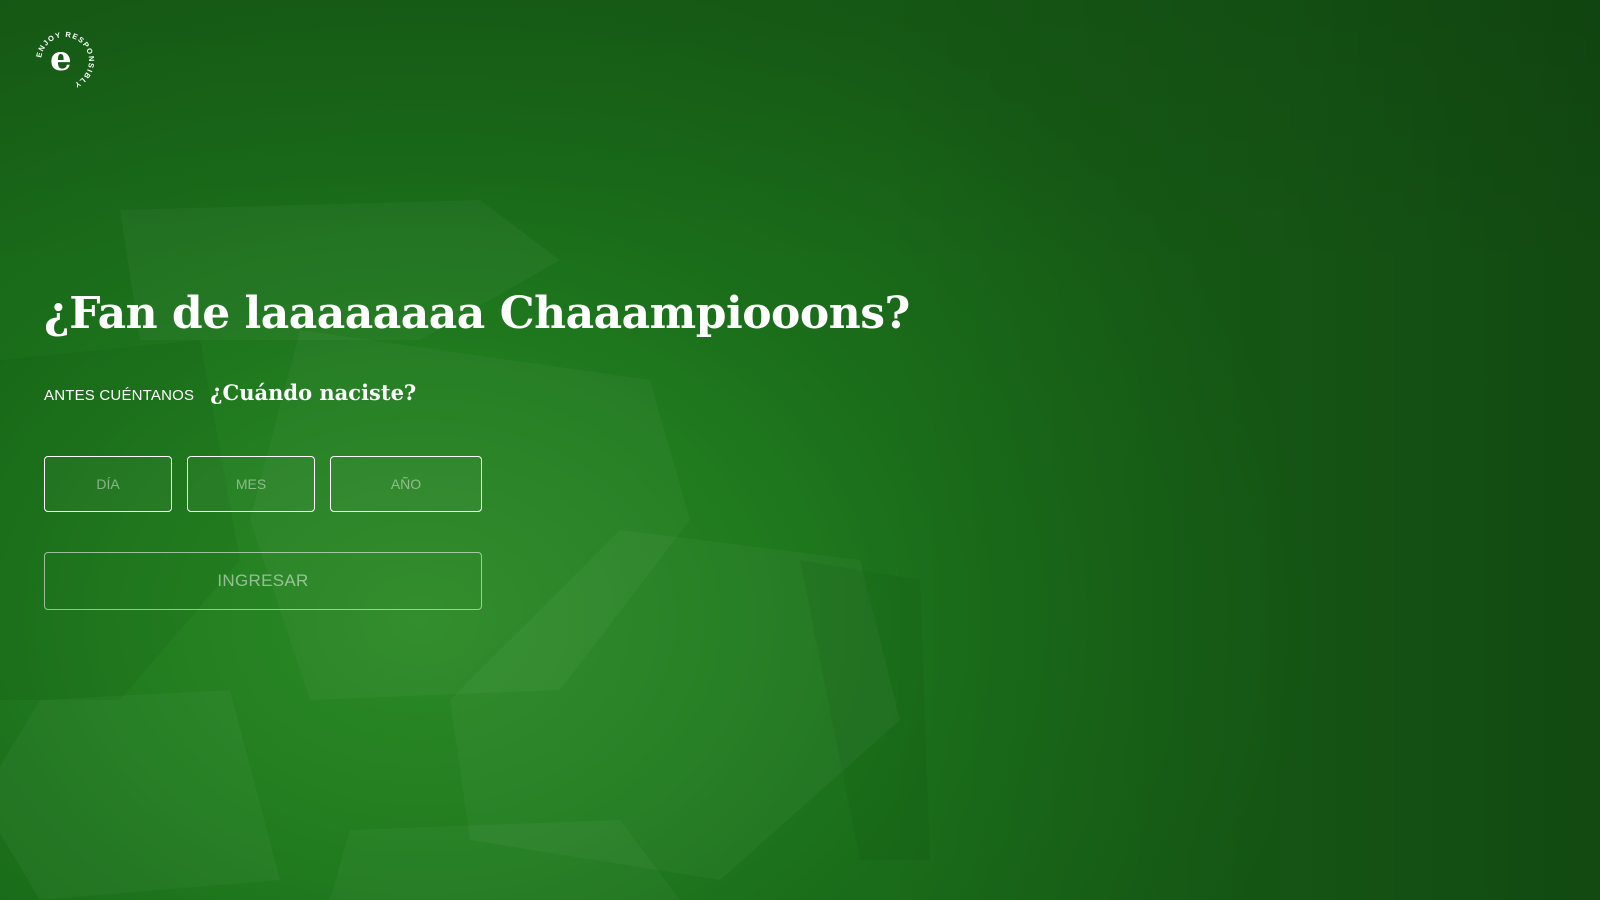 The image size is (1600, 900). Describe the element at coordinates (477, 313) in the screenshot. I see `page-title: ¿Fan de laaaaaaaa Chaaampiooons?` at that location.